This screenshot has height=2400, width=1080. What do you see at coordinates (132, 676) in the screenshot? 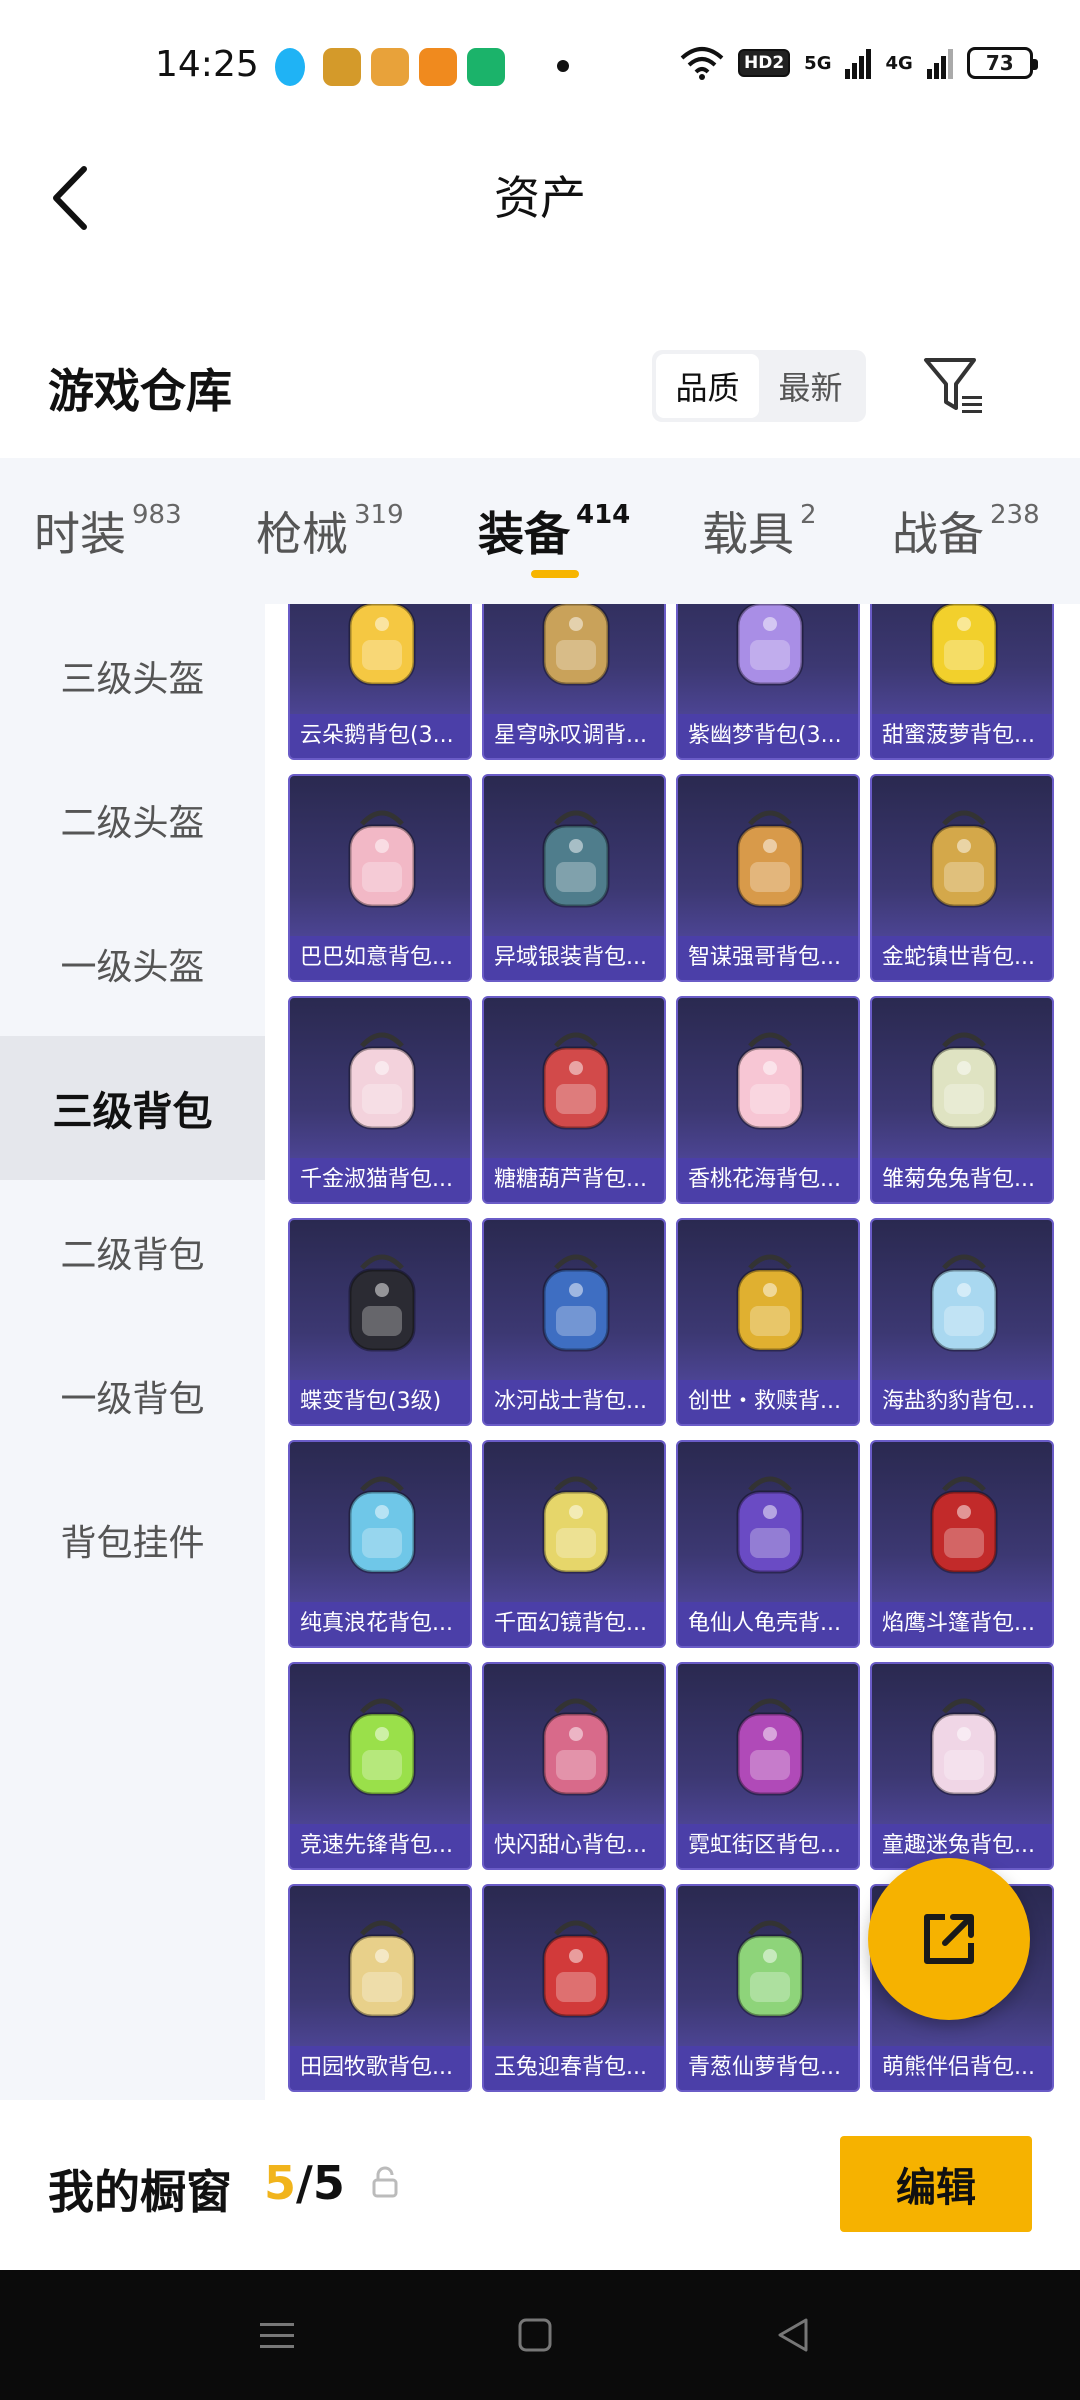
I see `sidebar-item-helmet-3: 三级头盔` at bounding box center [132, 676].